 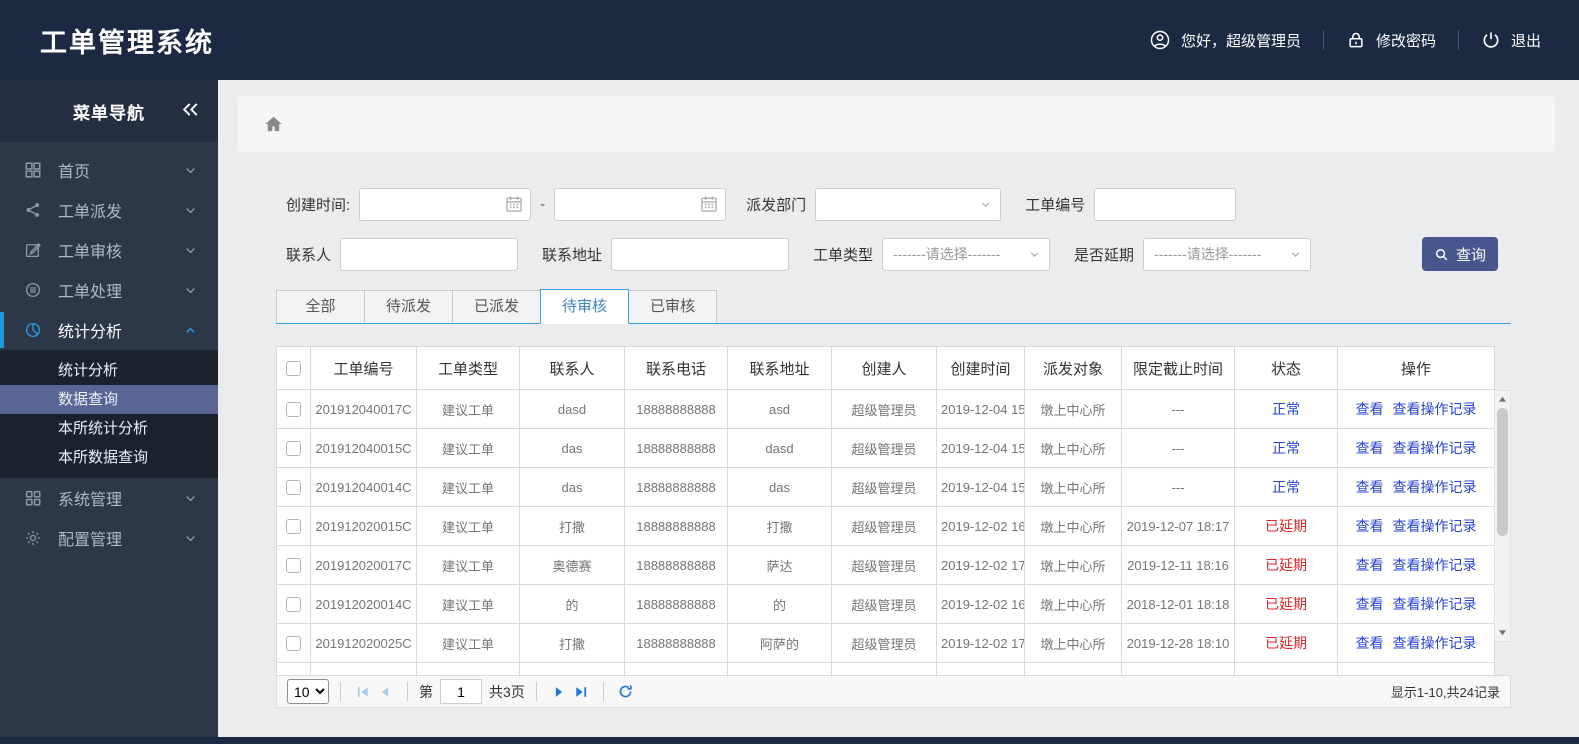 I want to click on page-number-input, so click(x=461, y=691).